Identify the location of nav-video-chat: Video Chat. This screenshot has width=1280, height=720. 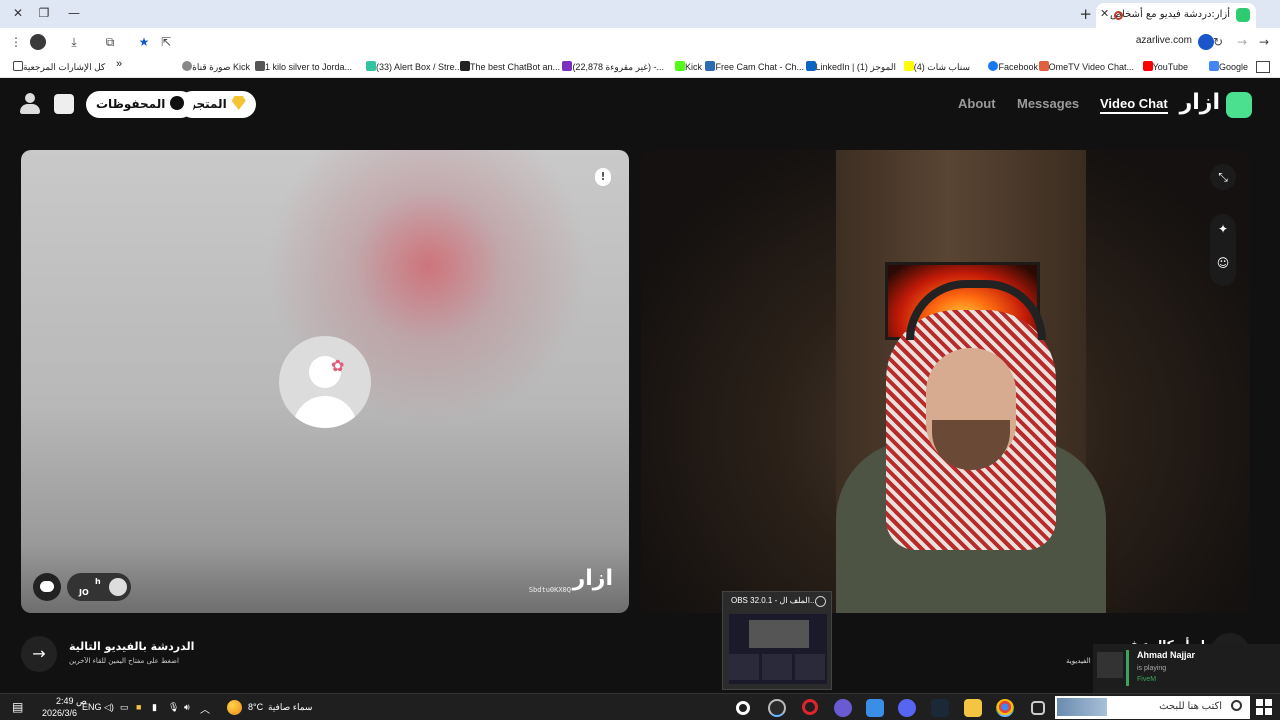
(1134, 105).